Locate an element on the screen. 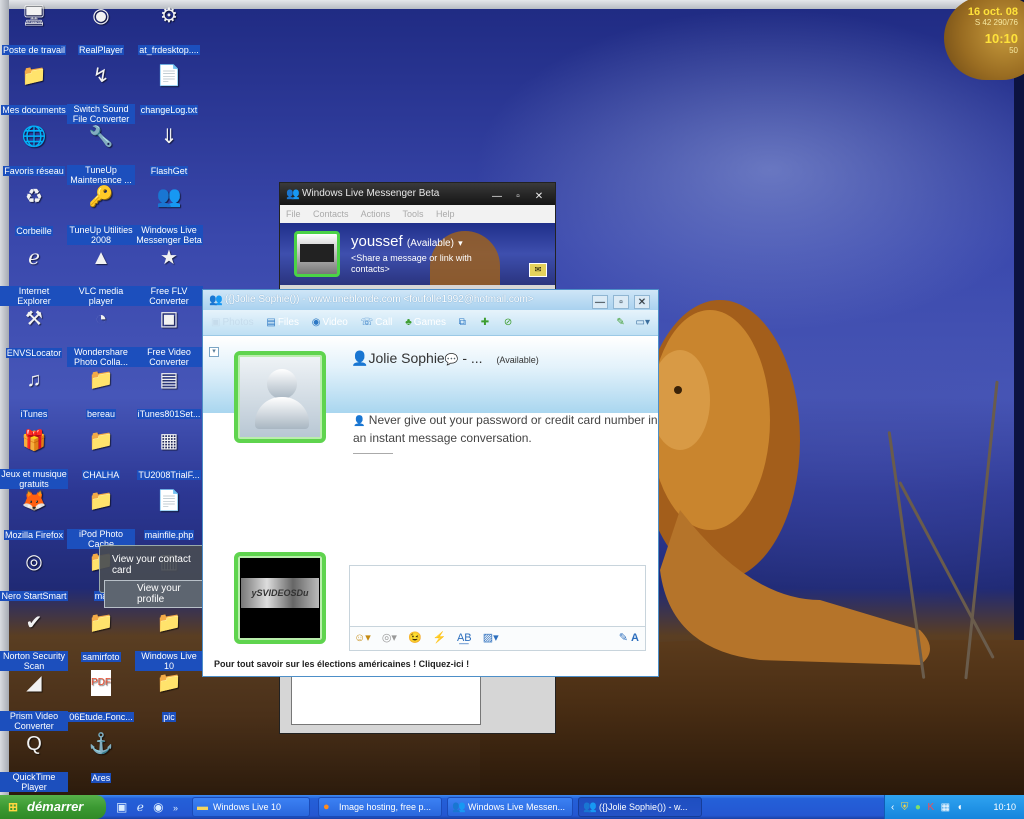  nudge-icon: ⚡ is located at coordinates (440, 638).